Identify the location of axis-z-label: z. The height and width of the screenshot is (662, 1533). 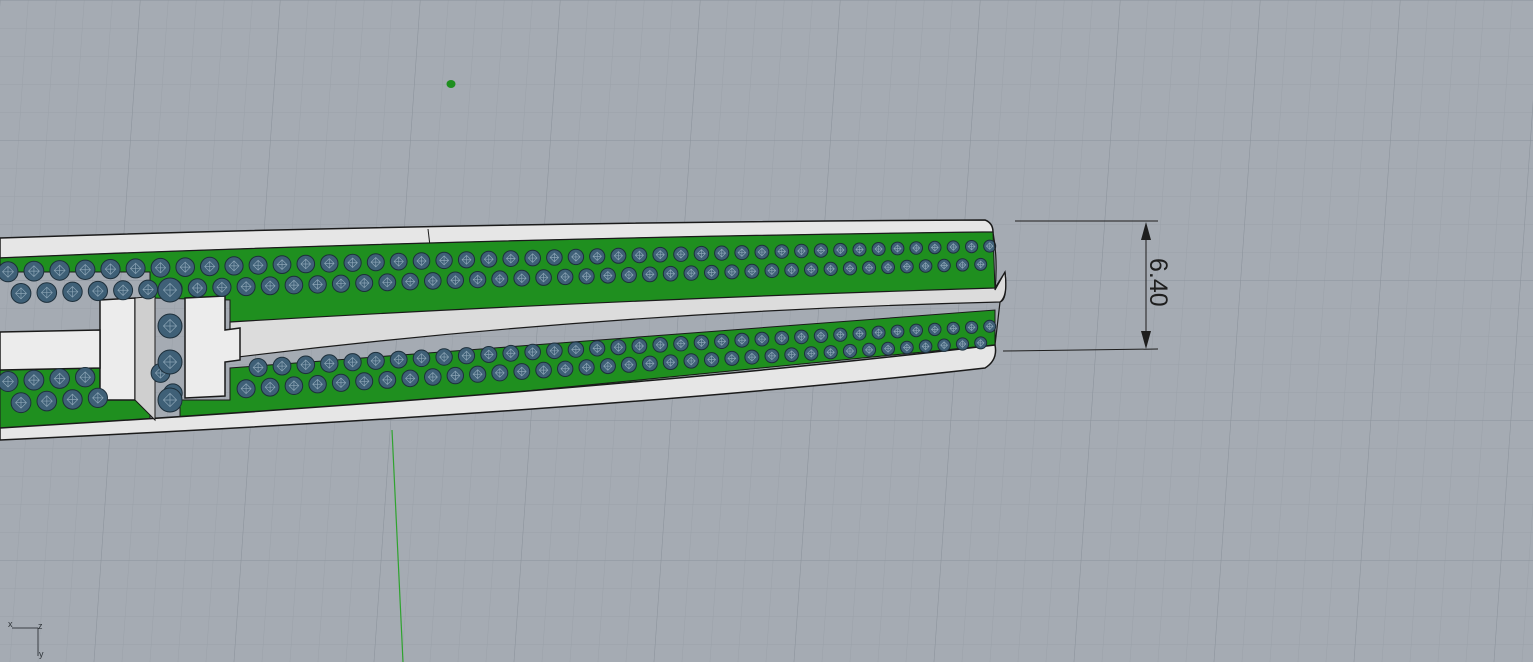
(40, 626).